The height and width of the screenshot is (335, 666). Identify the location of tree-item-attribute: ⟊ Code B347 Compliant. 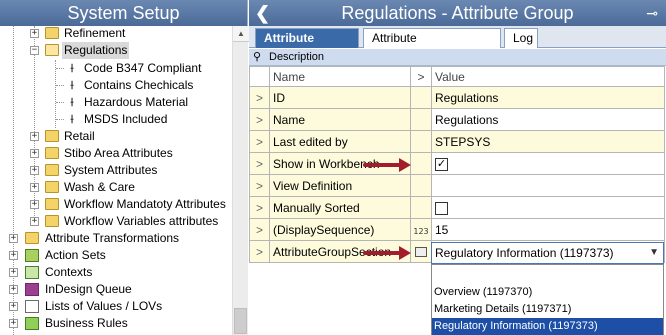
(116, 68).